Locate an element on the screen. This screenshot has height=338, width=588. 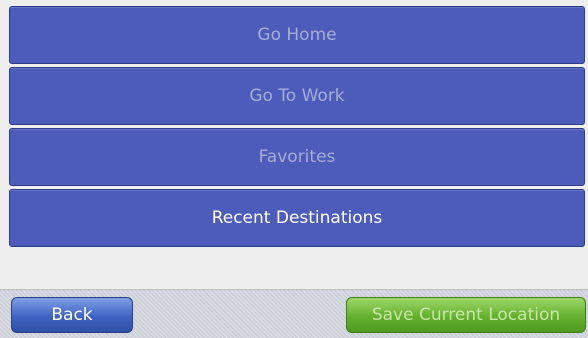
save-current-location-button: Save Current Location is located at coordinates (466, 315).